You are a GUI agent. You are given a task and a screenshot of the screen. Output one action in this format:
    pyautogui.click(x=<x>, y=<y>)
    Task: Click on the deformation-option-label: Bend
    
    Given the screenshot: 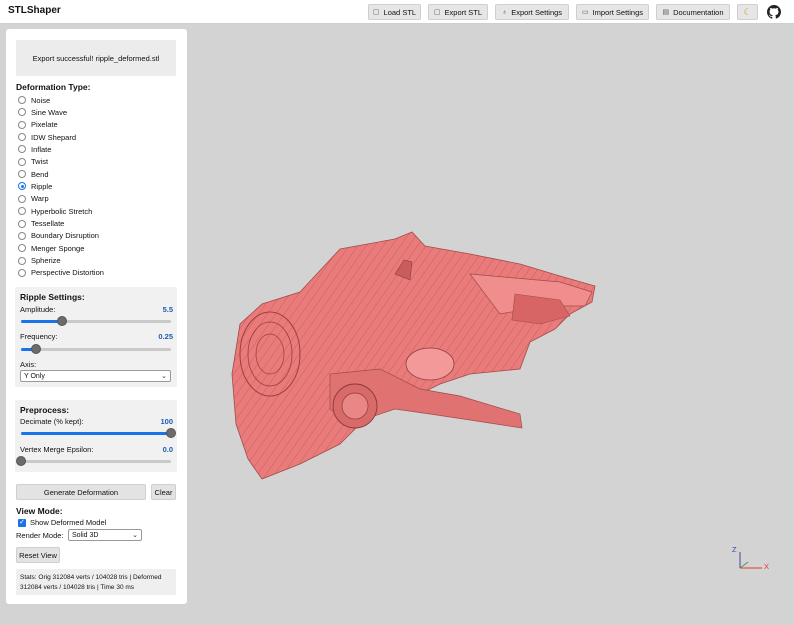 What is the action you would take?
    pyautogui.click(x=40, y=174)
    